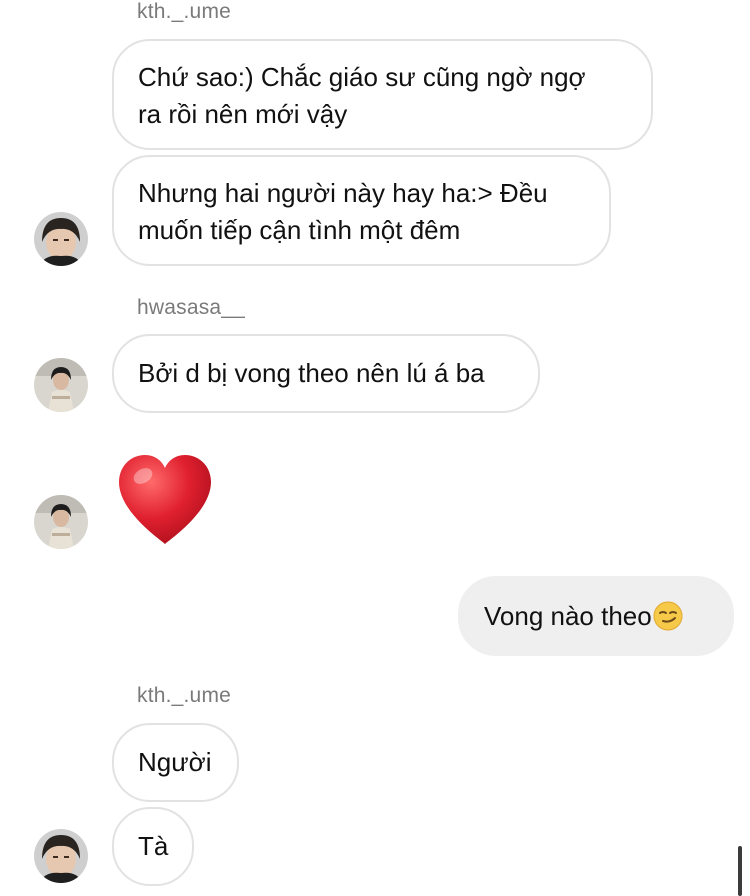  What do you see at coordinates (299, 230) in the screenshot?
I see `message-line: muốn tiếp cận tình một đêm` at bounding box center [299, 230].